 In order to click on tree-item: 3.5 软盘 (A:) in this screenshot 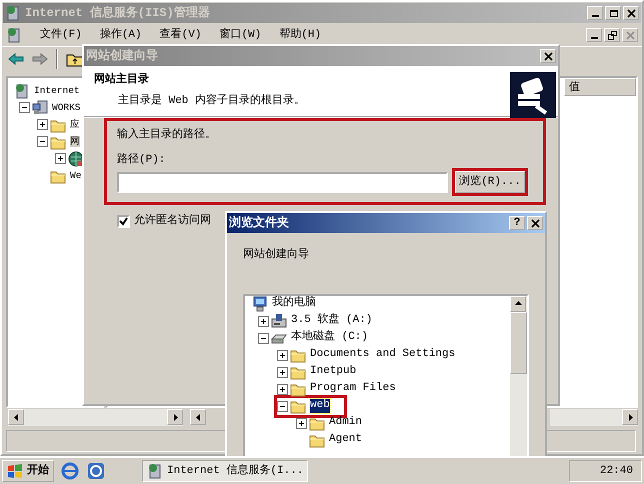, I will do `click(331, 321)`.